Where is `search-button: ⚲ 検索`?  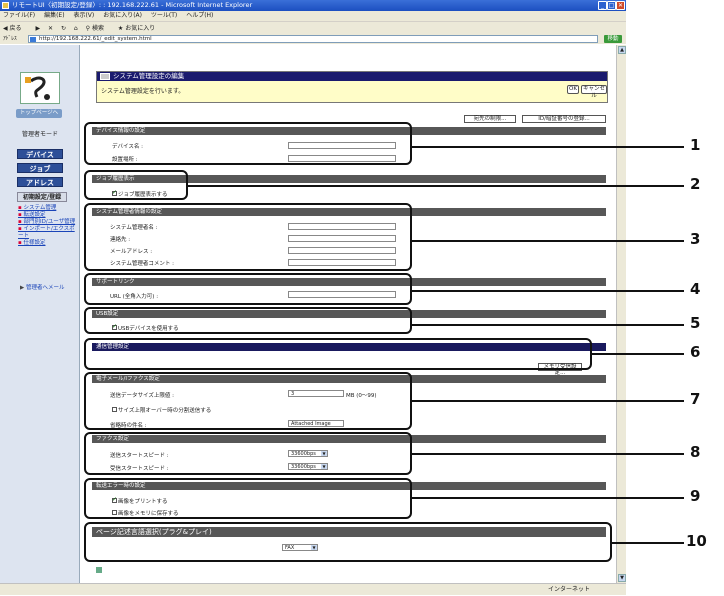 search-button: ⚲ 検索 is located at coordinates (98, 28).